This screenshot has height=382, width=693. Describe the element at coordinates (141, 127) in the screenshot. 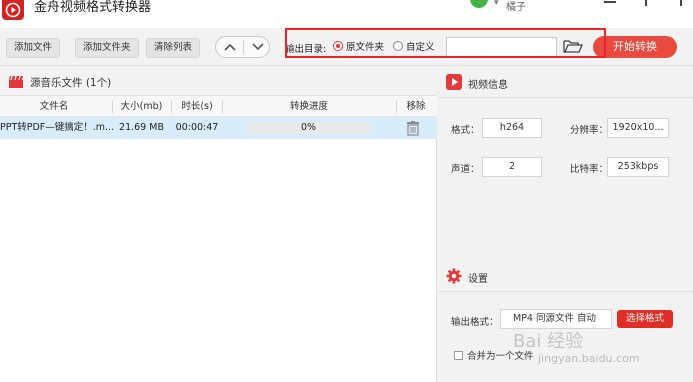

I see `file-size-cell: 21.69 MB` at that location.